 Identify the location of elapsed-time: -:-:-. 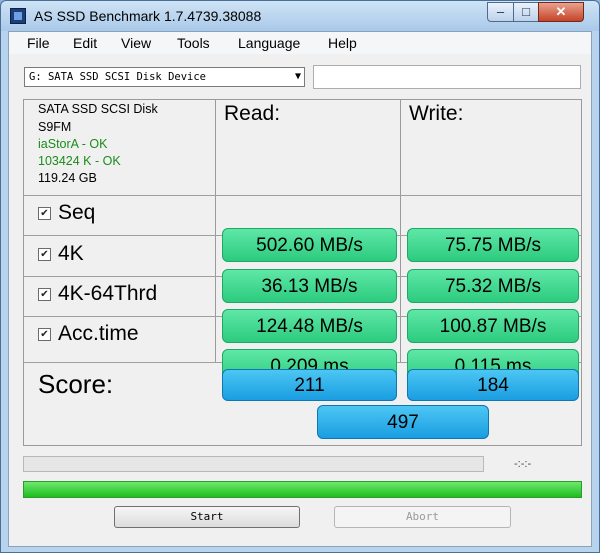
(523, 464).